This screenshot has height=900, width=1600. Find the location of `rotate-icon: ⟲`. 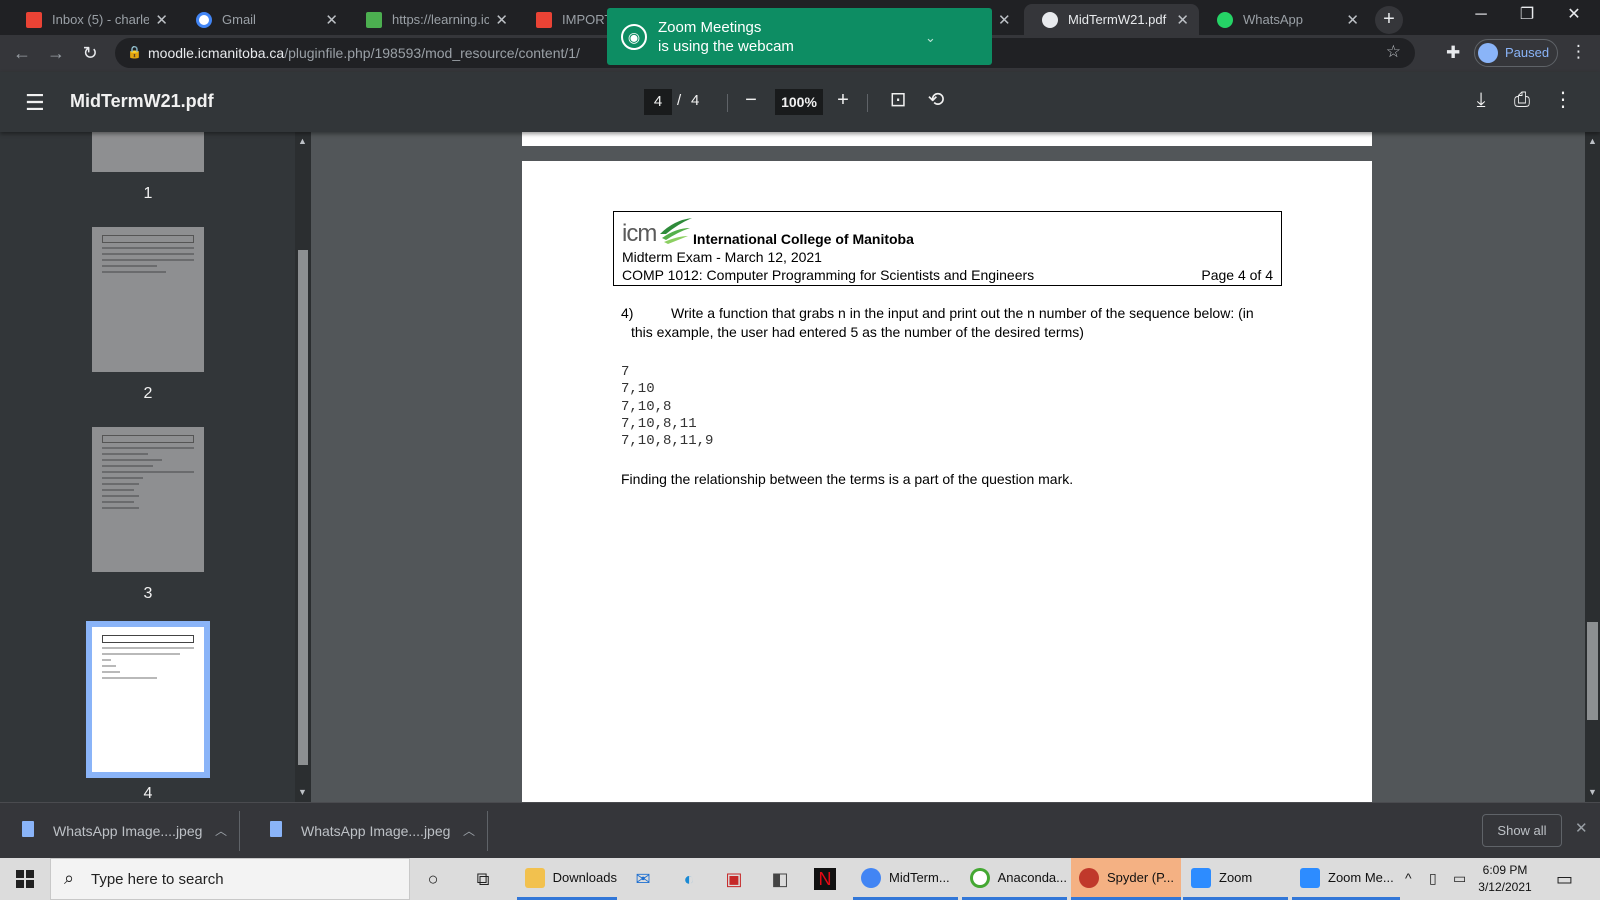

rotate-icon: ⟲ is located at coordinates (936, 100).